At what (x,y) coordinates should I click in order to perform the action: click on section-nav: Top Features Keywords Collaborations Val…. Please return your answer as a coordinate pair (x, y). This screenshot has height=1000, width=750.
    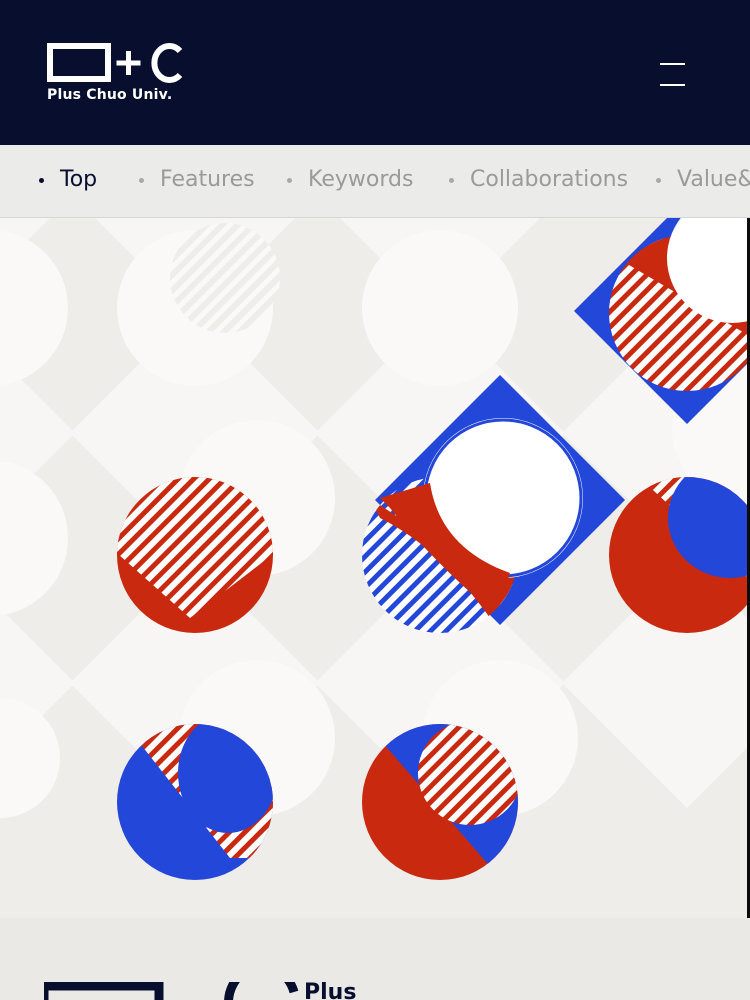
    Looking at the image, I should click on (375, 181).